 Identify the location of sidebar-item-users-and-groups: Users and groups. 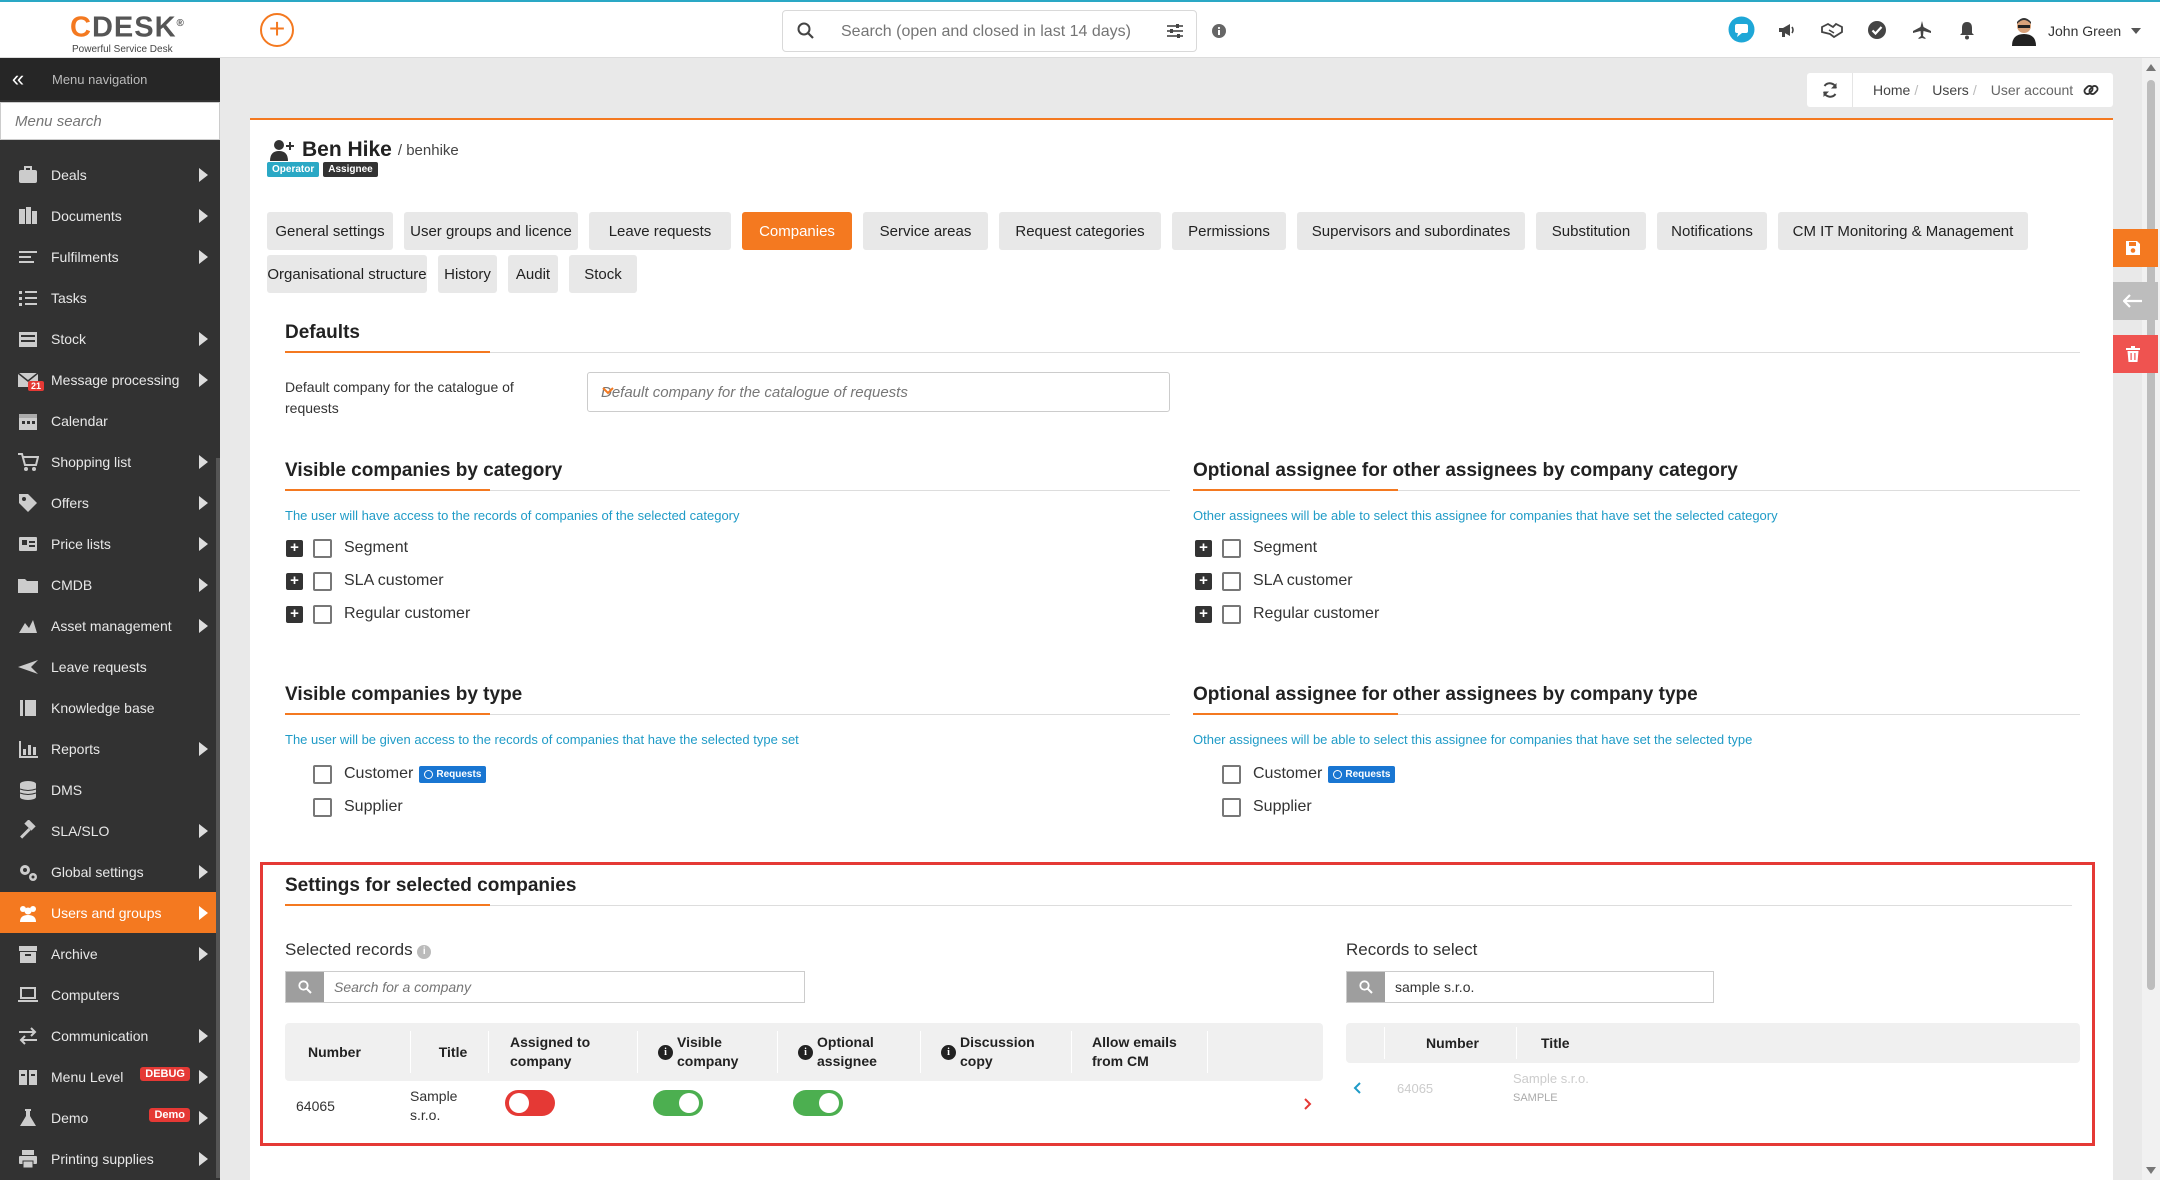
(110, 912).